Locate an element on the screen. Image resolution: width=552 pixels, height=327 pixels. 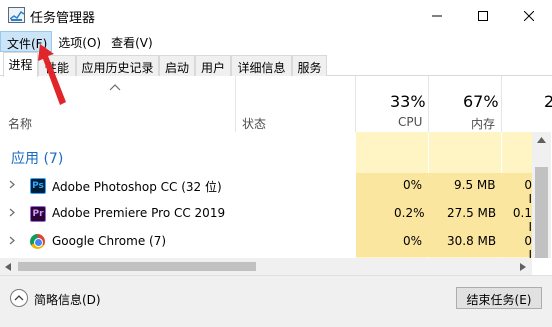
chevron-up-icon is located at coordinates (19, 298).